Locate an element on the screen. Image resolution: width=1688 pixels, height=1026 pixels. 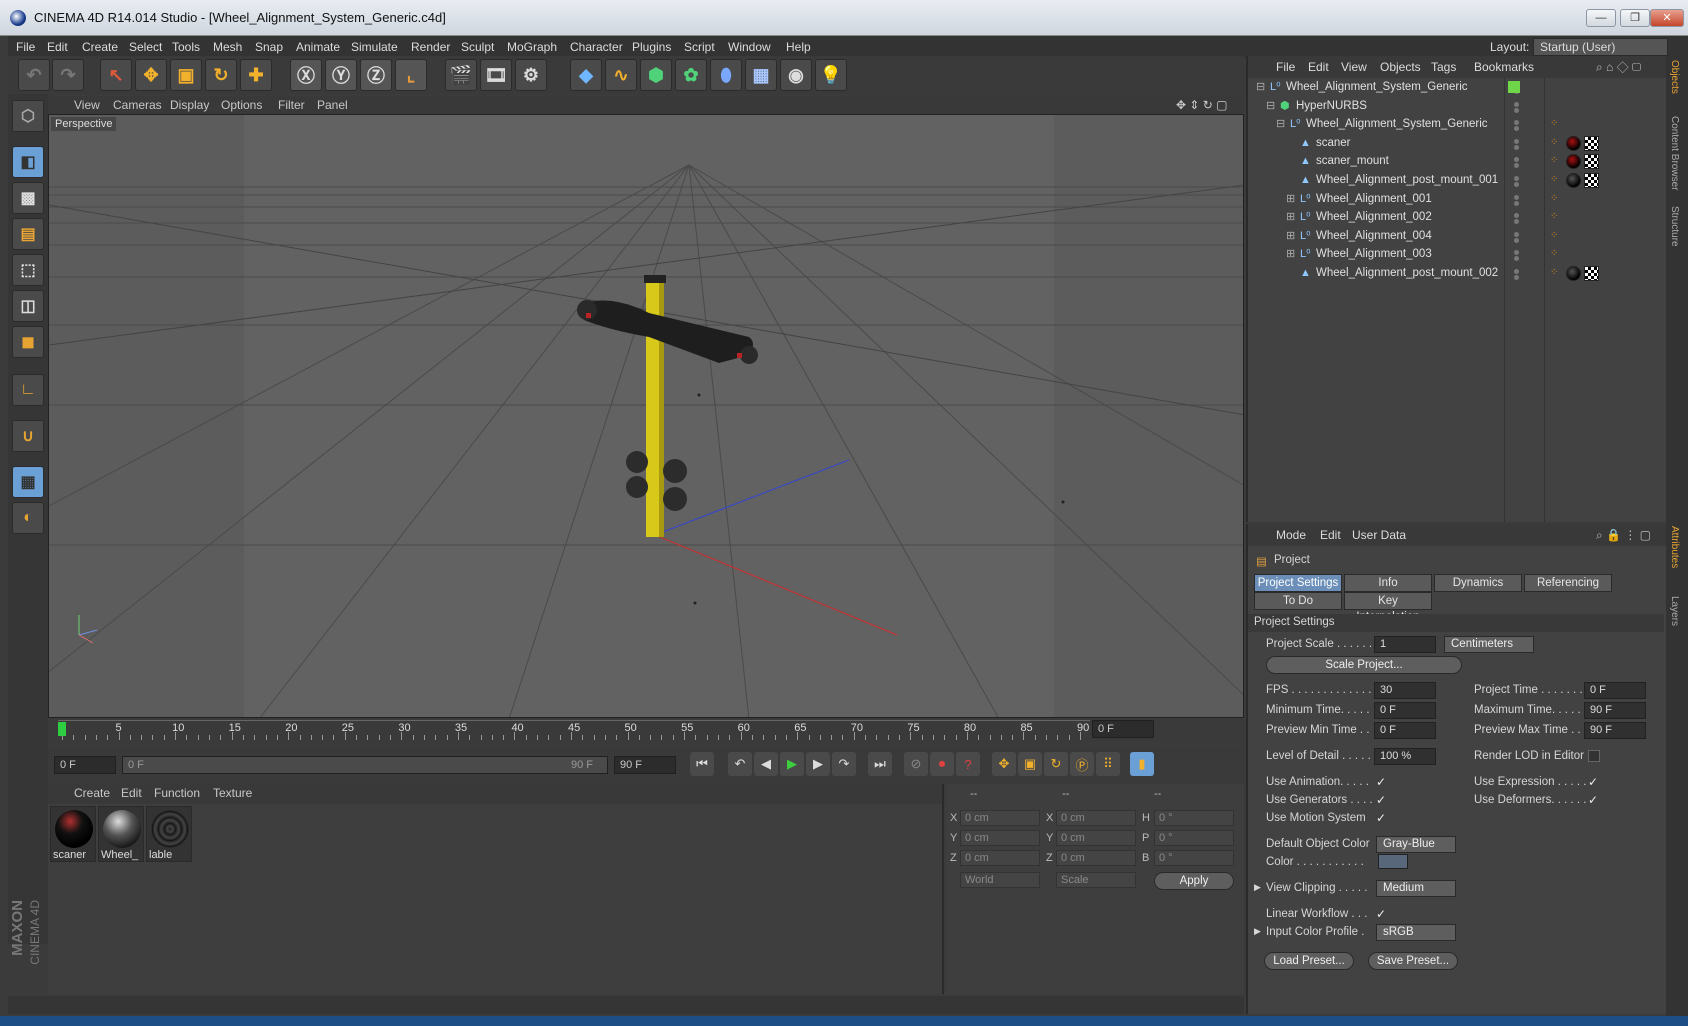
attr-menu-user-data: User Data is located at coordinates (1379, 535).